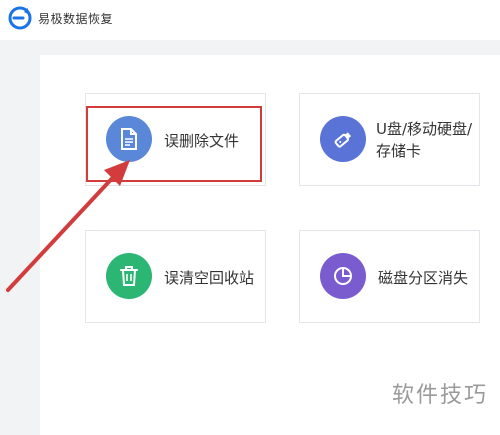 Image resolution: width=500 pixels, height=435 pixels. I want to click on trash-icon, so click(129, 276).